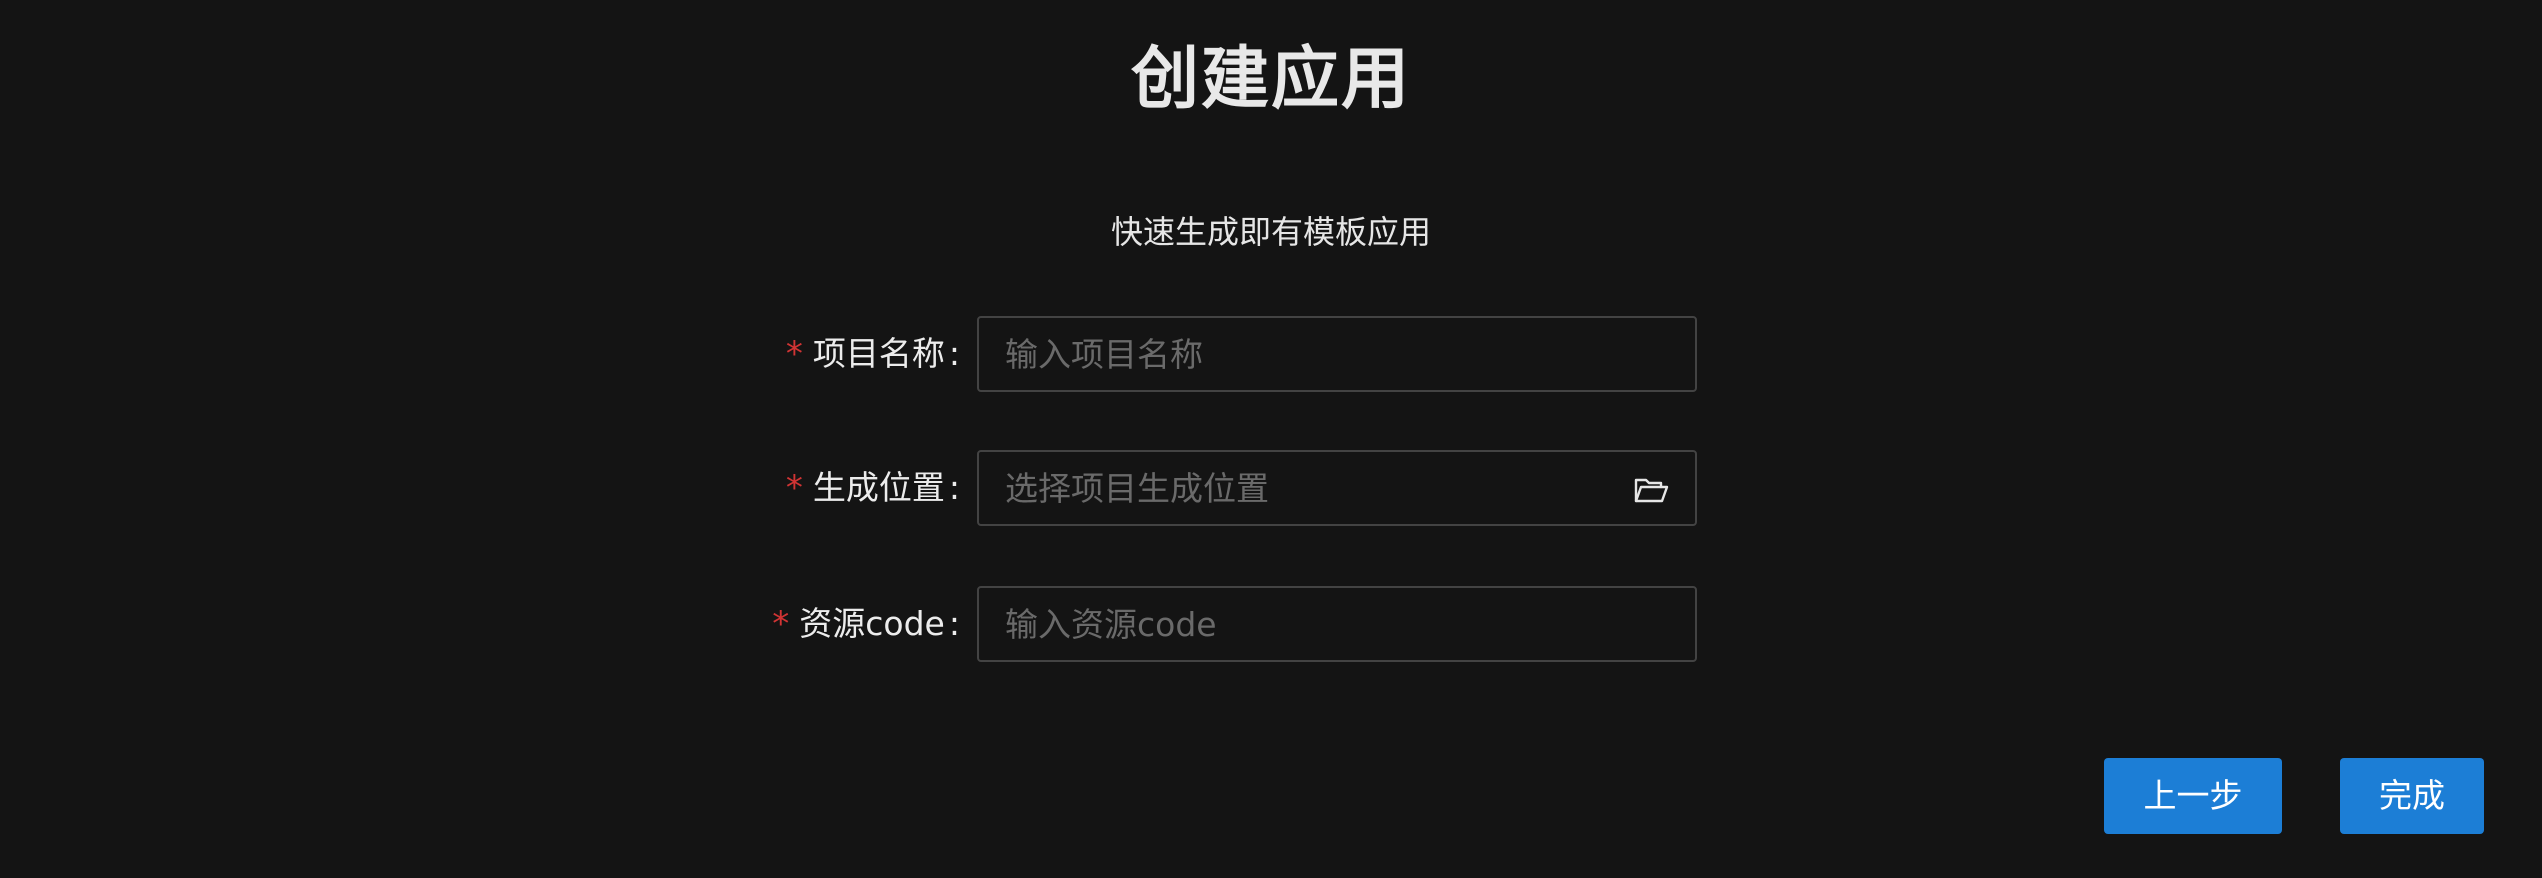  I want to click on location-label: * 生成位置:, so click(873, 488).